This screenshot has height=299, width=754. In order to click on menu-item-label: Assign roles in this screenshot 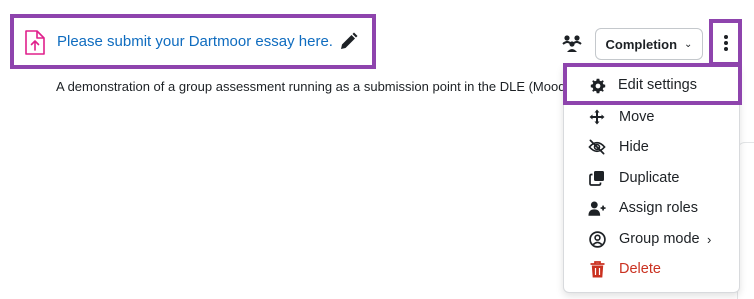, I will do `click(658, 208)`.